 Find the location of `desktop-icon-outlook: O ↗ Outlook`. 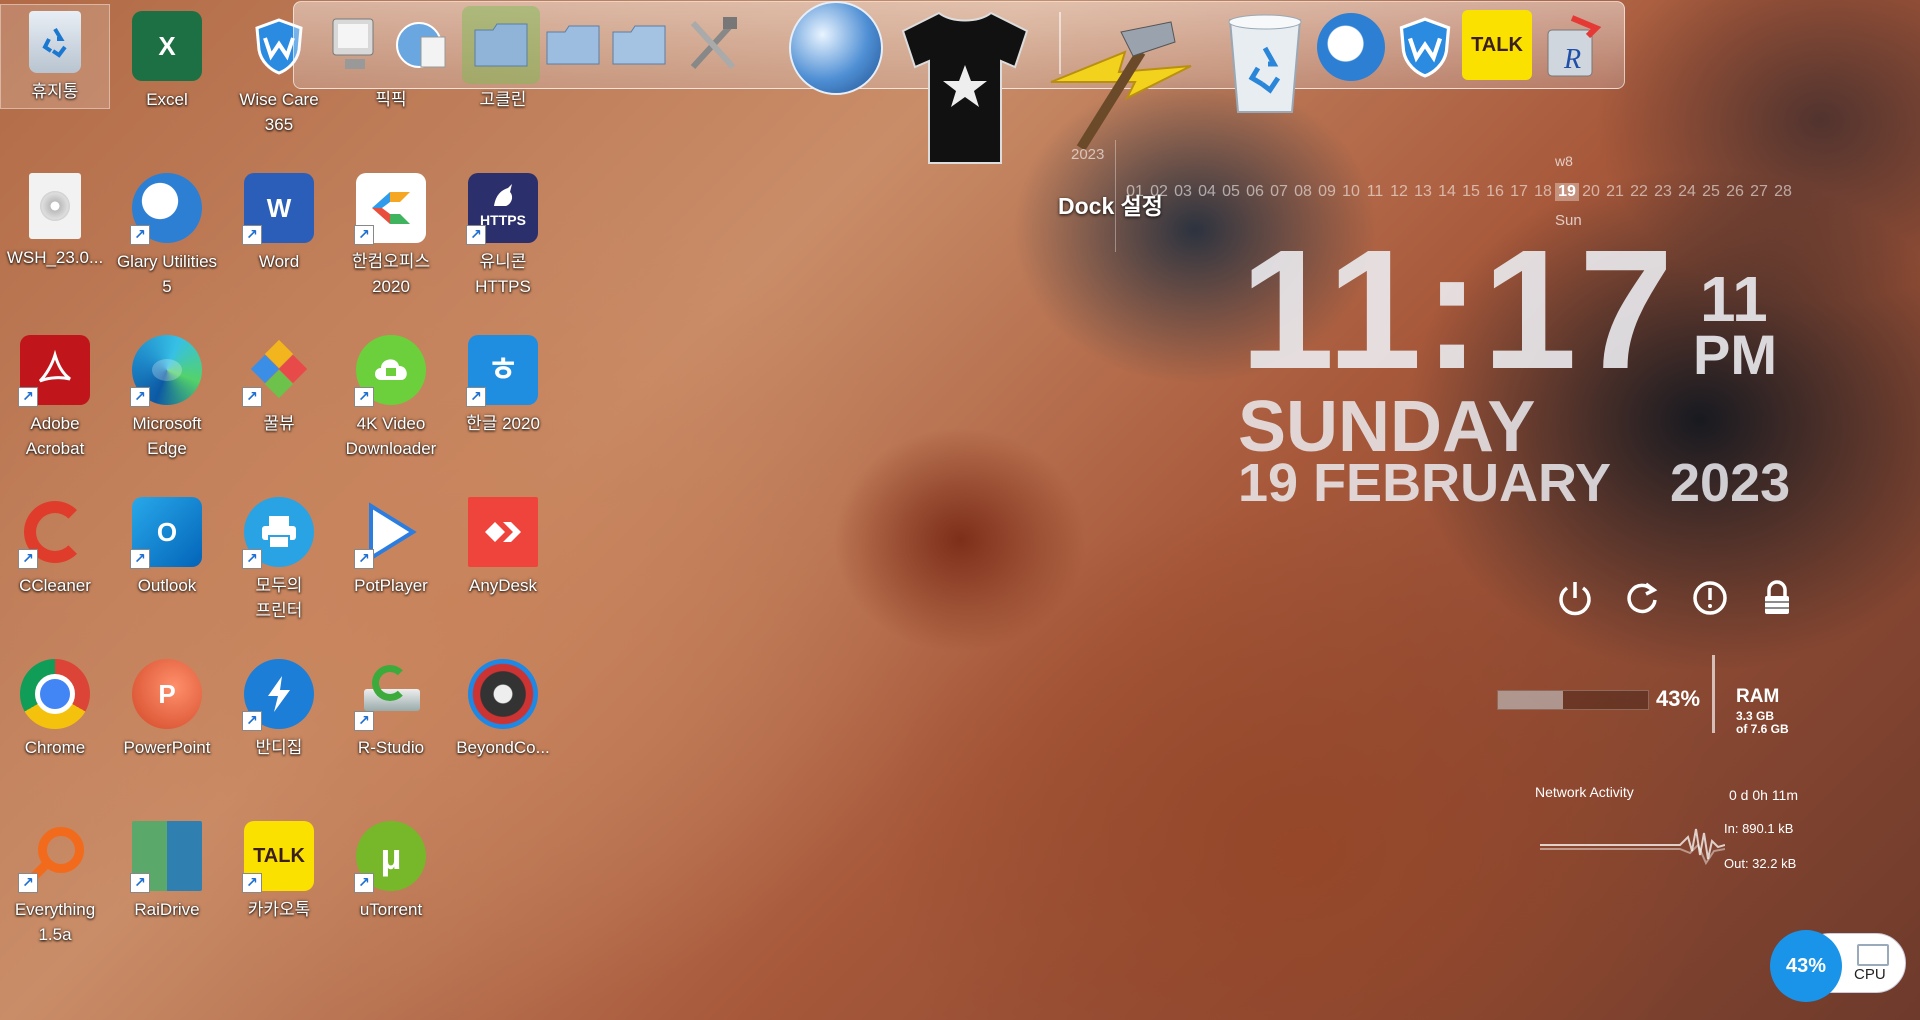

desktop-icon-outlook: O ↗ Outlook is located at coordinates (167, 544).